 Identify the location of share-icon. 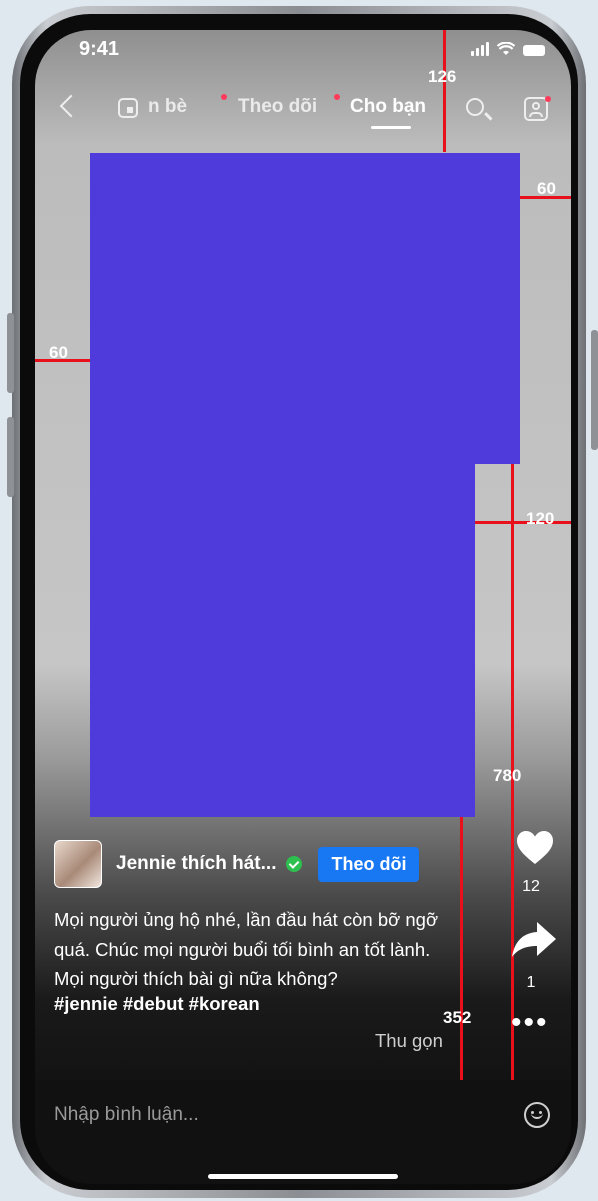
(534, 939).